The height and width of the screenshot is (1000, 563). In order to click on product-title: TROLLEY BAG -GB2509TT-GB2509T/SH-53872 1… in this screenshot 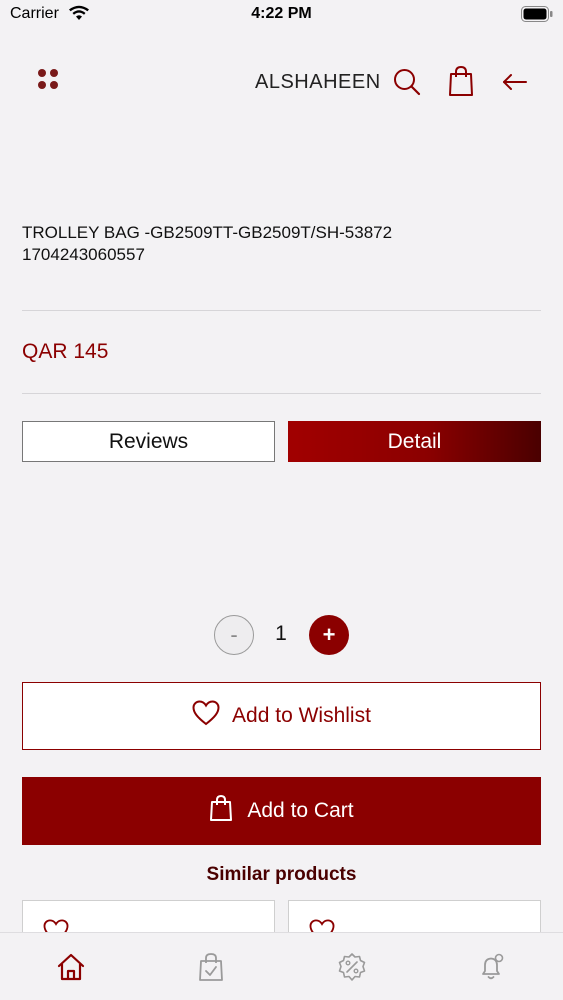, I will do `click(282, 244)`.